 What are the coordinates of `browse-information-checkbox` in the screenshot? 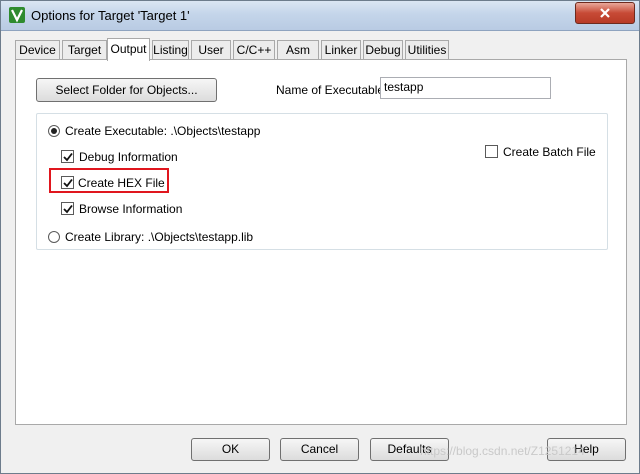 It's located at (67, 208).